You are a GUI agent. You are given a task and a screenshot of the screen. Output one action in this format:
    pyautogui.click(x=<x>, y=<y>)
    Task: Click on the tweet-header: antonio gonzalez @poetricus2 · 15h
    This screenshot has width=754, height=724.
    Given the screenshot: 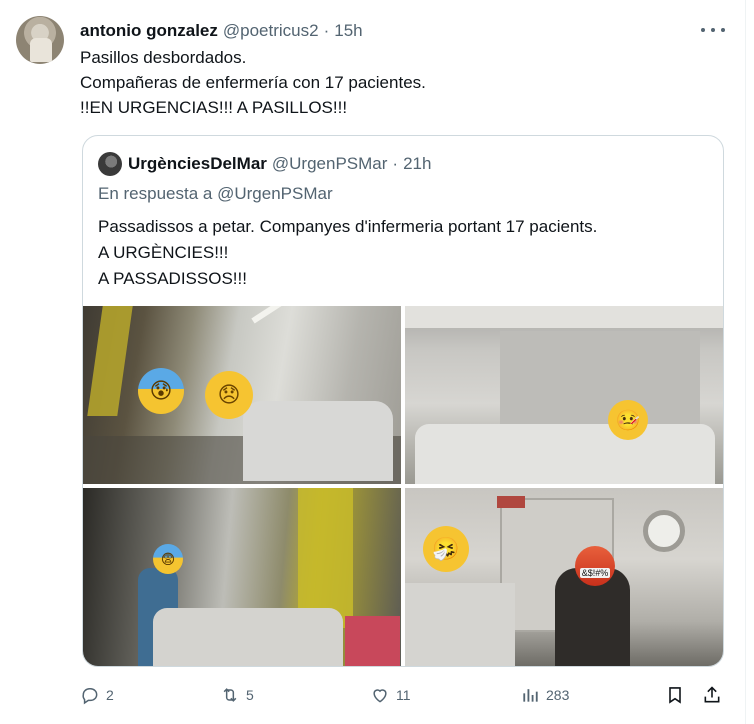 What is the action you would take?
    pyautogui.click(x=221, y=31)
    